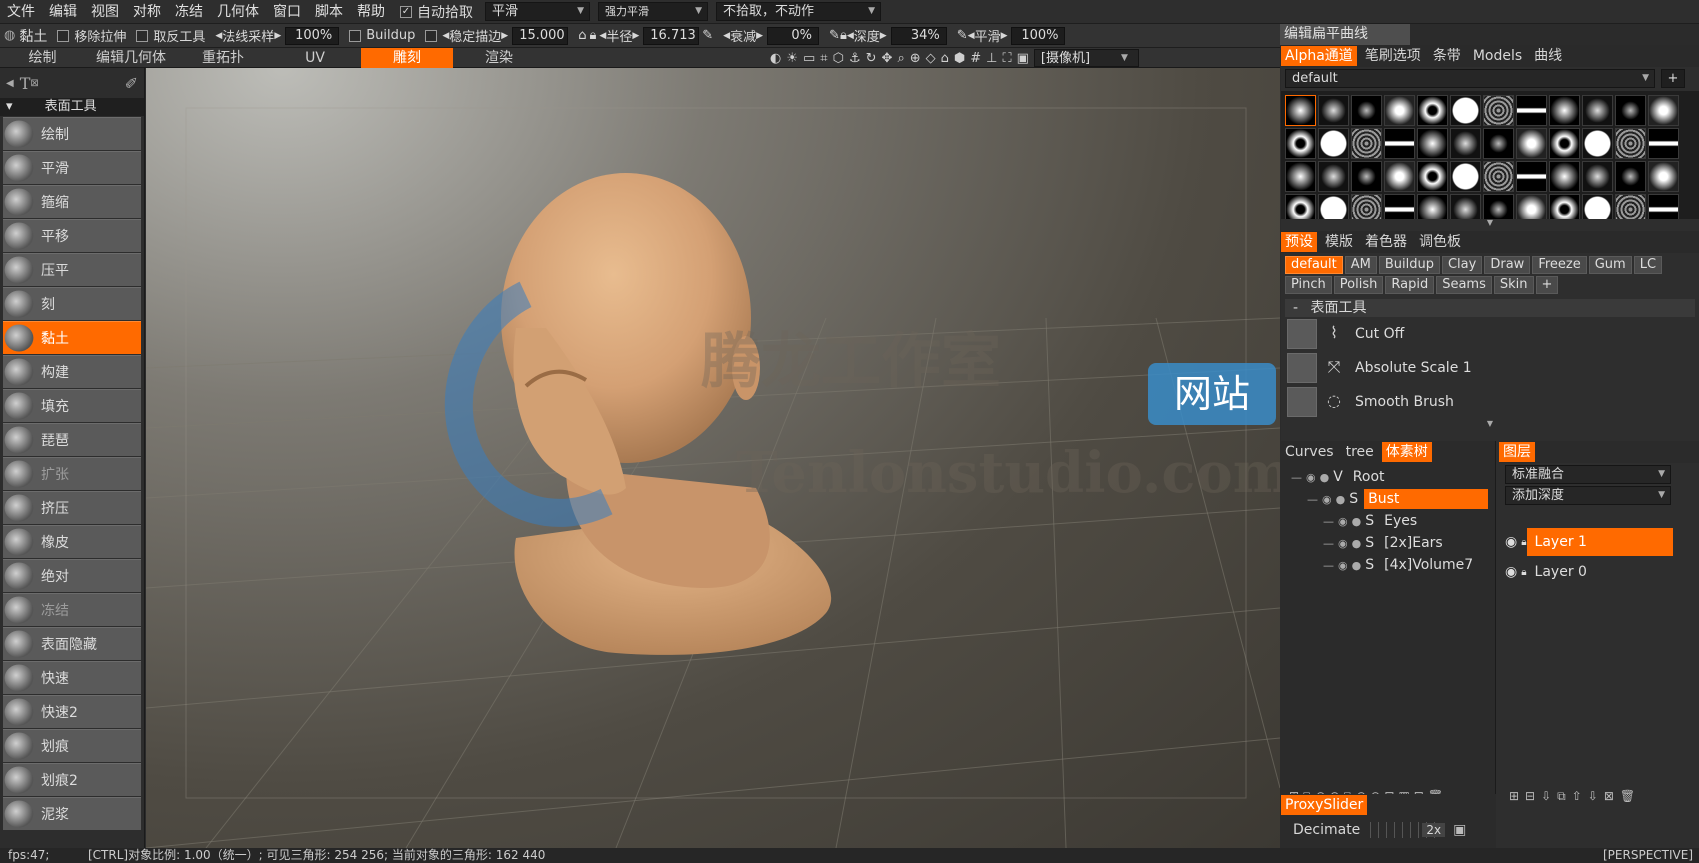 The height and width of the screenshot is (863, 1699). Describe the element at coordinates (72, 201) in the screenshot. I see `tool-item: 箍缩` at that location.